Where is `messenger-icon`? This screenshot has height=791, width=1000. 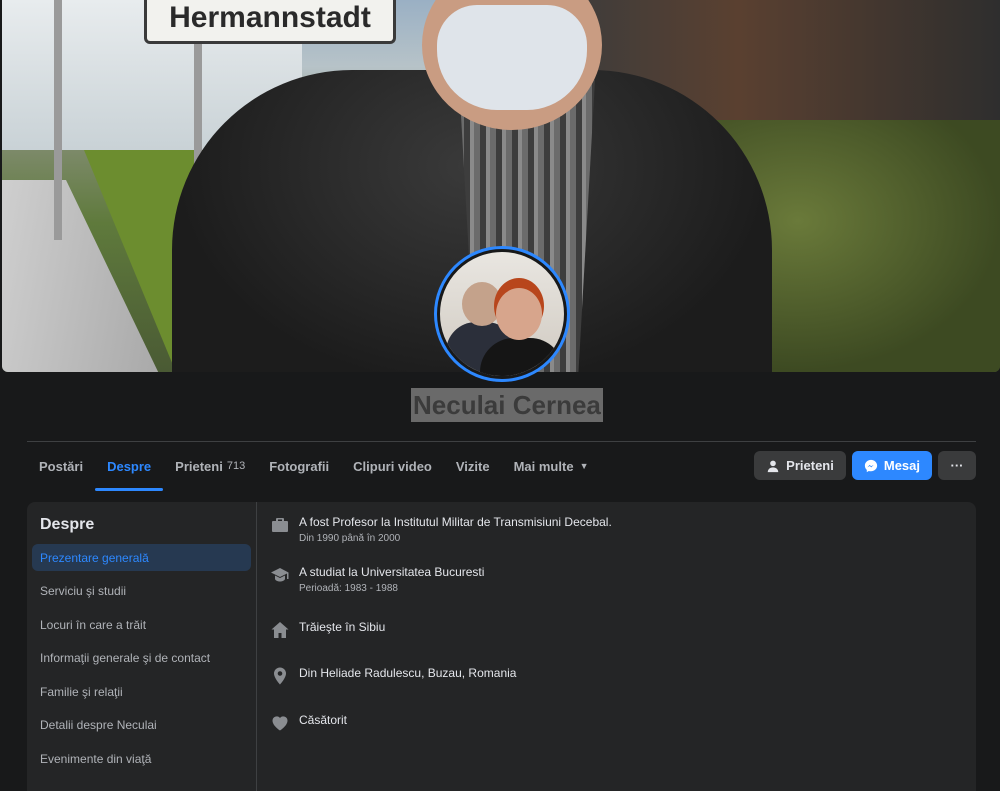
messenger-icon is located at coordinates (870, 465).